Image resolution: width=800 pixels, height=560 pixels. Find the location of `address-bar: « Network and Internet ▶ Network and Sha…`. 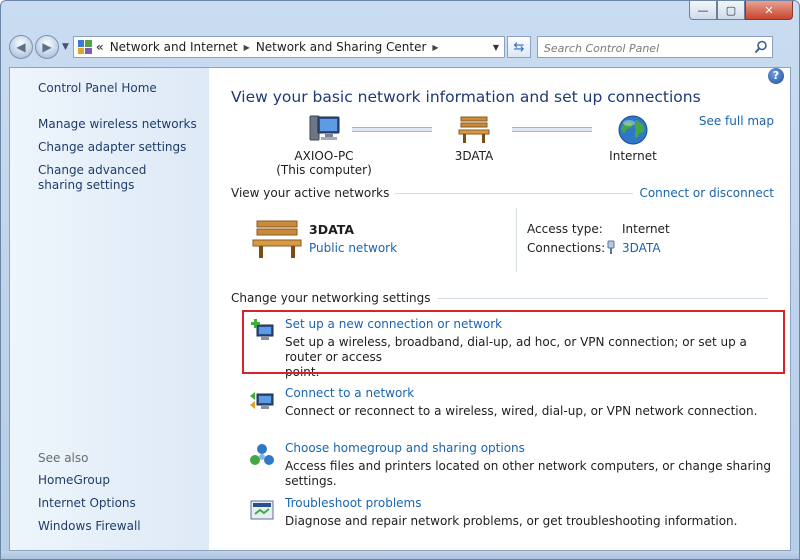

address-bar: « Network and Internet ▶ Network and Sha… is located at coordinates (288, 47).